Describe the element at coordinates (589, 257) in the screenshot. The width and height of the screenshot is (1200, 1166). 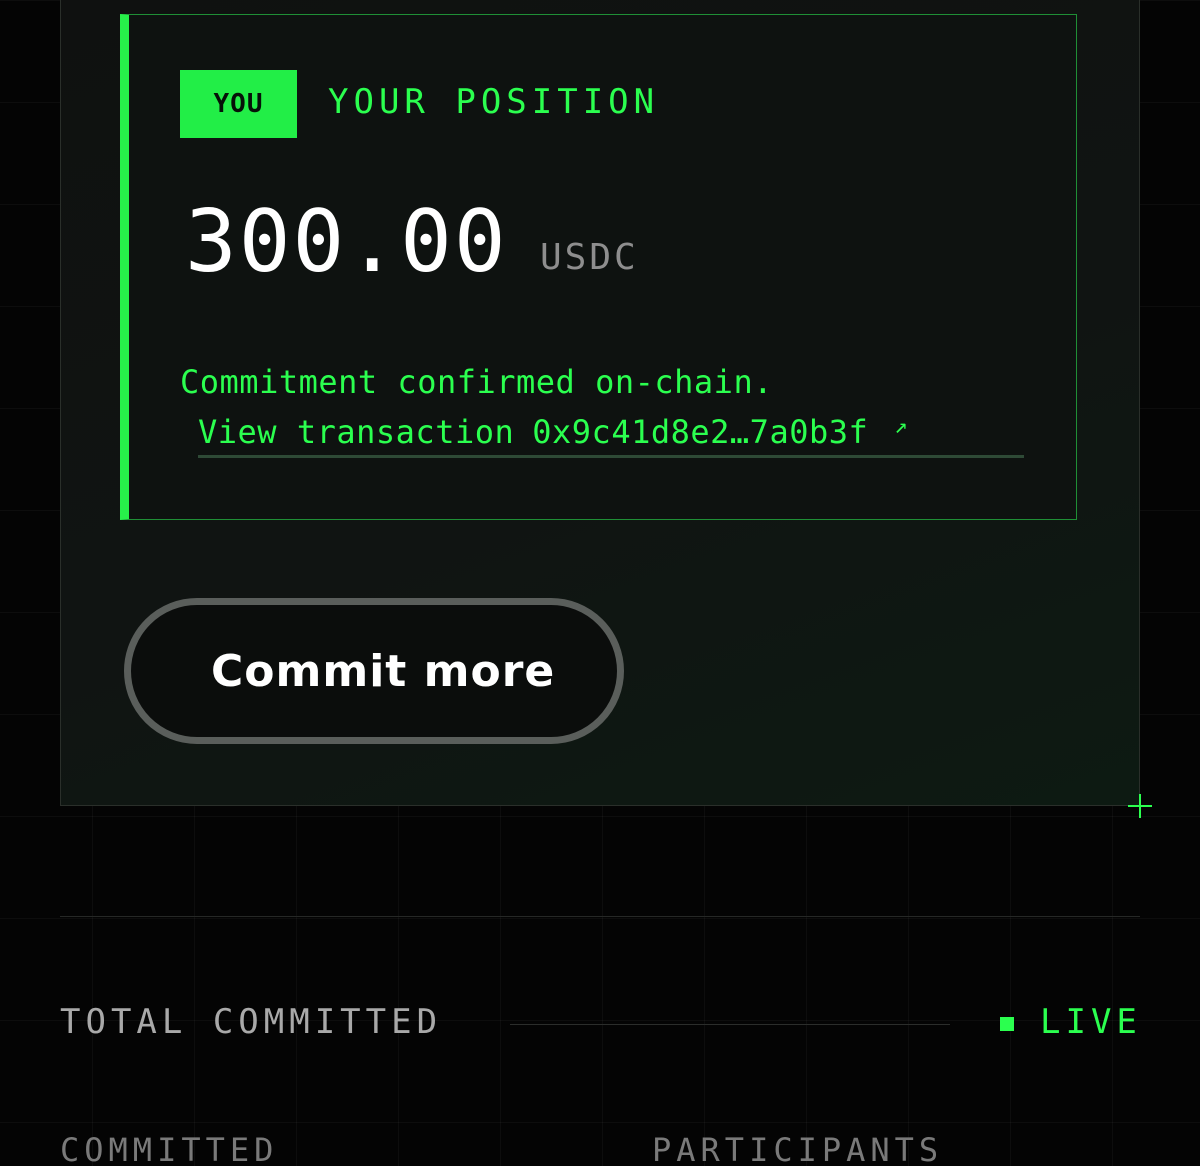
I see `position-unit: USDC` at that location.